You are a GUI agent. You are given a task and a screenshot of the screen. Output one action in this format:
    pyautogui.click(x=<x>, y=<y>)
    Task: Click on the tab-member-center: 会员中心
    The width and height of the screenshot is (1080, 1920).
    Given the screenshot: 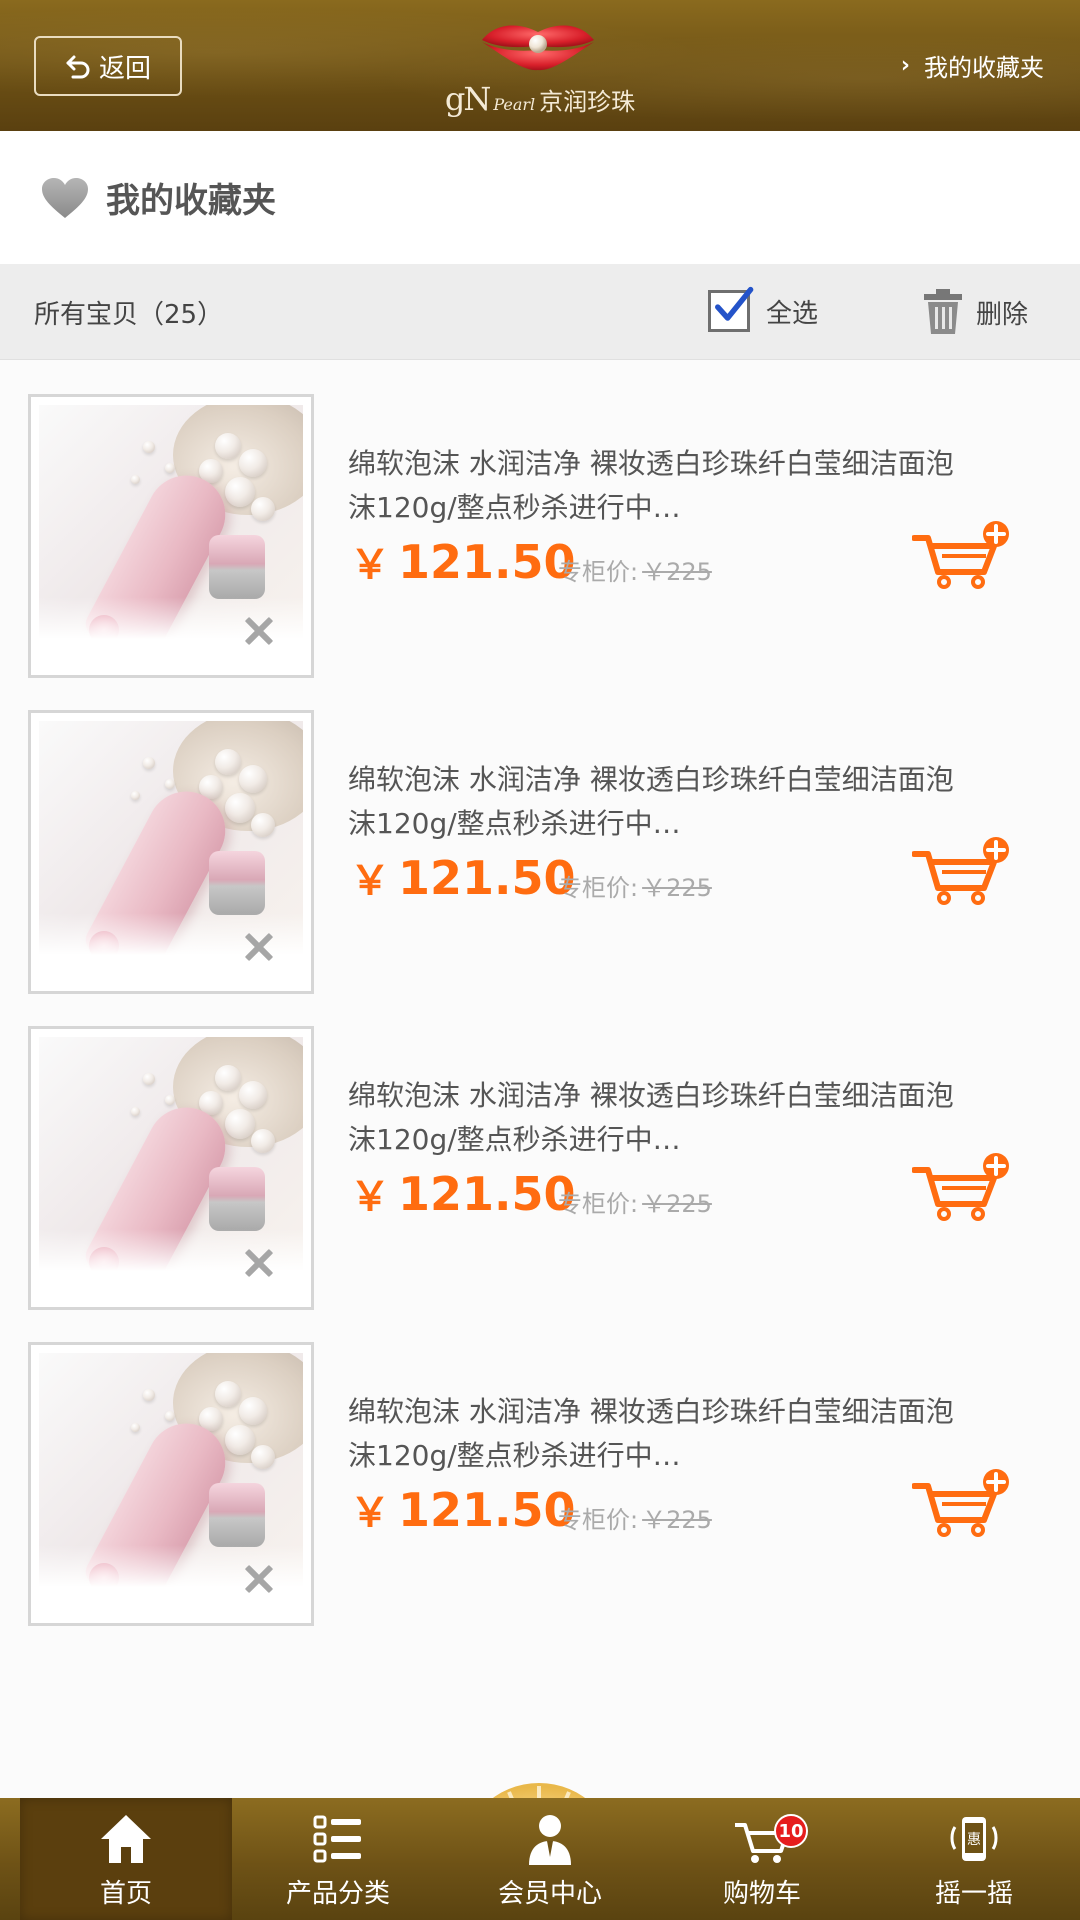 What is the action you would take?
    pyautogui.click(x=550, y=1859)
    